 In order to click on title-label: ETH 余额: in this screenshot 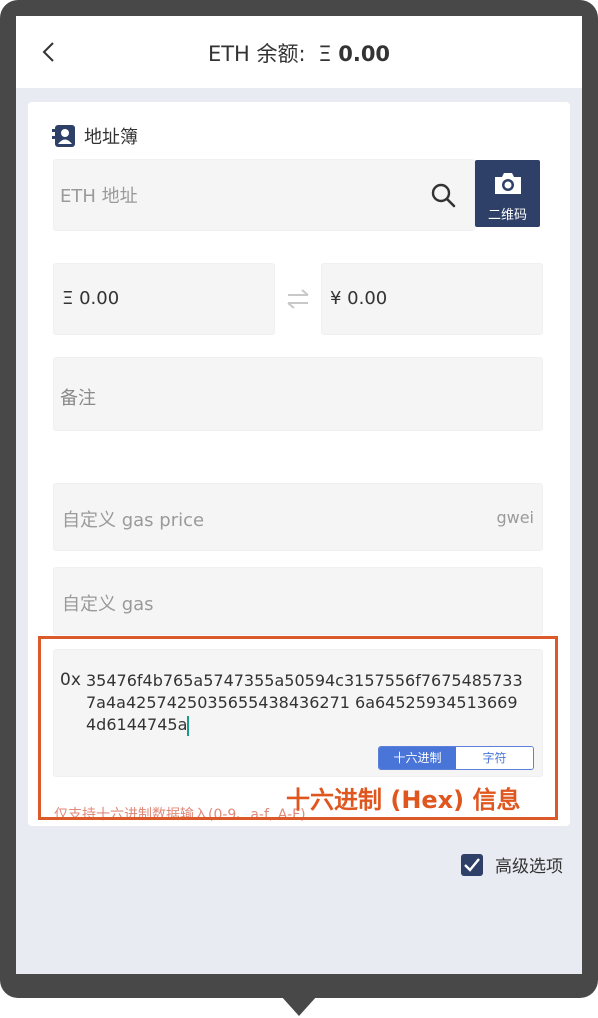, I will do `click(256, 54)`.